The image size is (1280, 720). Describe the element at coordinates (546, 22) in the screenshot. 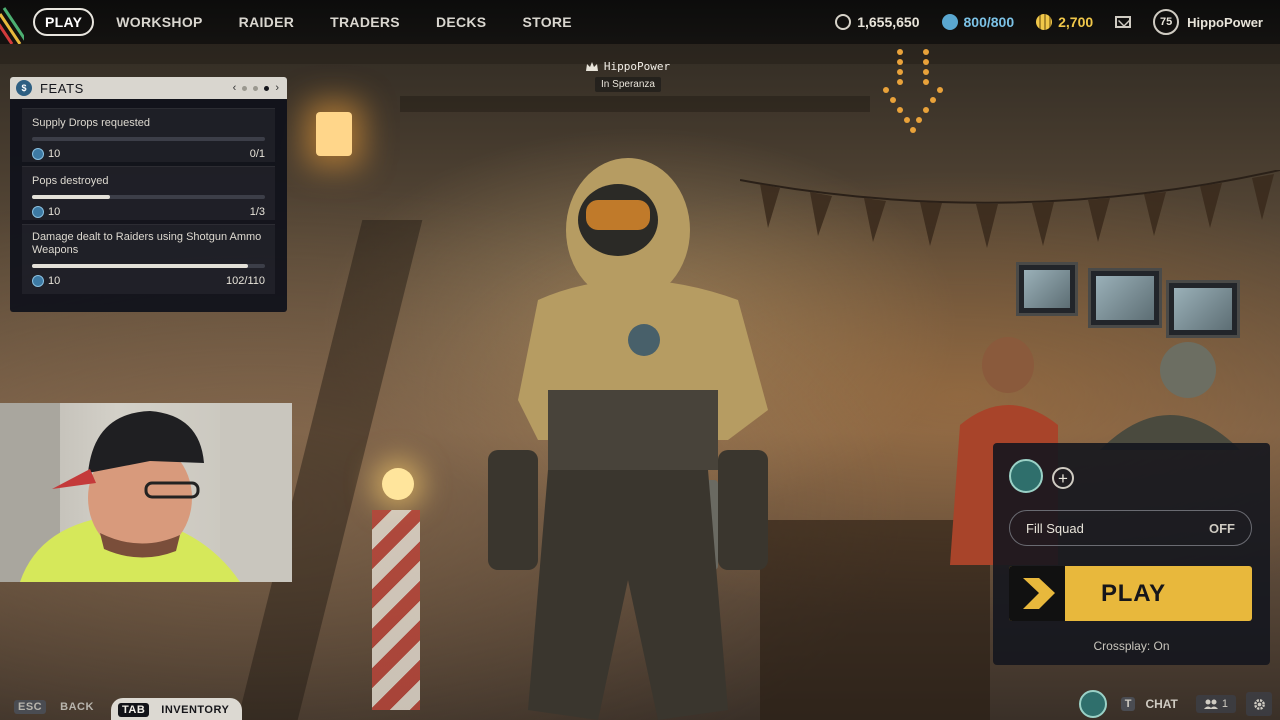

I see `nav-store: STORE` at that location.